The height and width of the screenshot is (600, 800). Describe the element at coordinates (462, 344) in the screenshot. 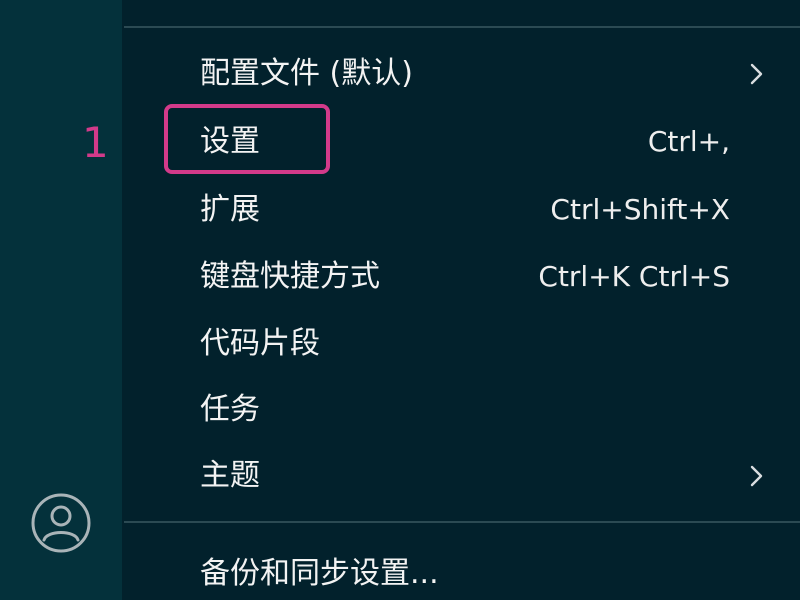

I see `menu-item-snippets: 代码片段` at that location.